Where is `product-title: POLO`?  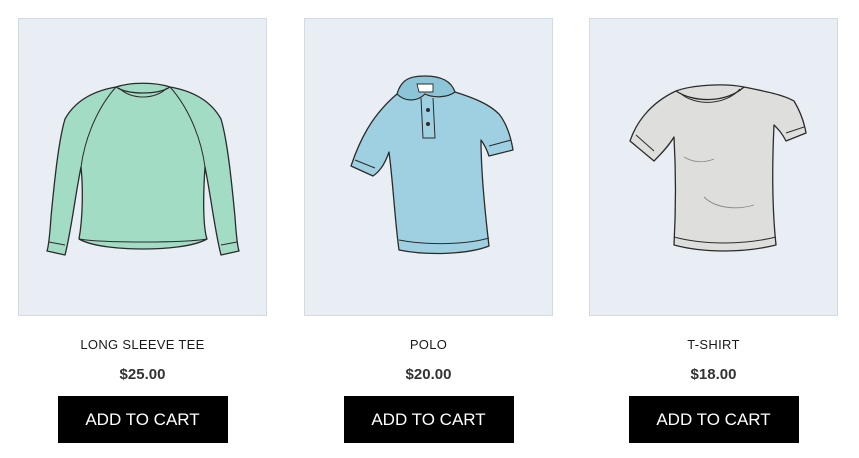 product-title: POLO is located at coordinates (428, 345).